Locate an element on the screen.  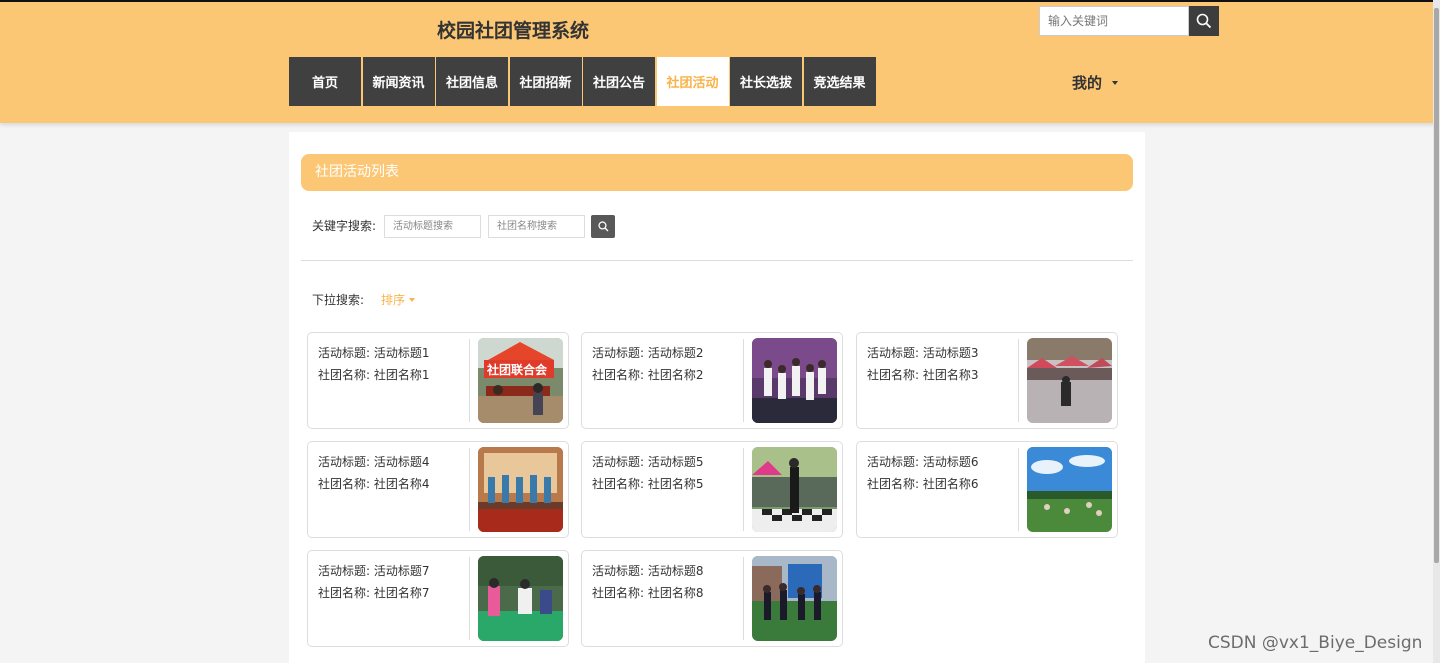
sort-label: 排序 is located at coordinates (393, 300).